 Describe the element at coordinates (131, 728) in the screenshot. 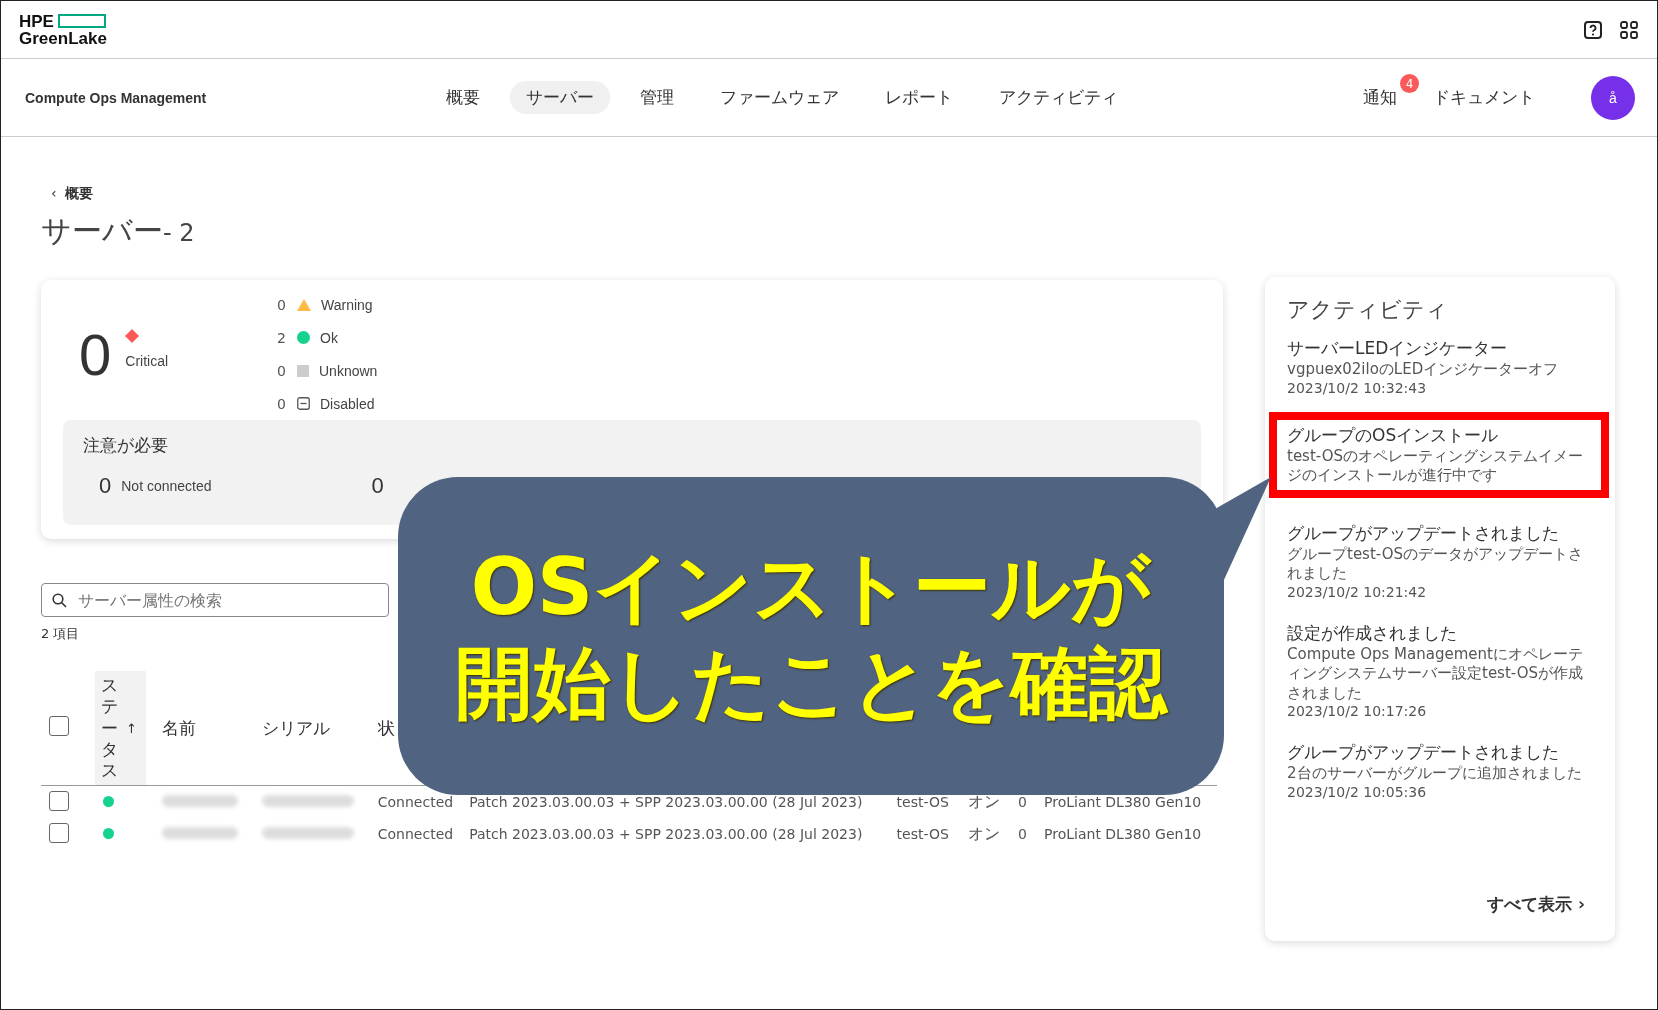

I see `sort-arrow: ↑` at that location.